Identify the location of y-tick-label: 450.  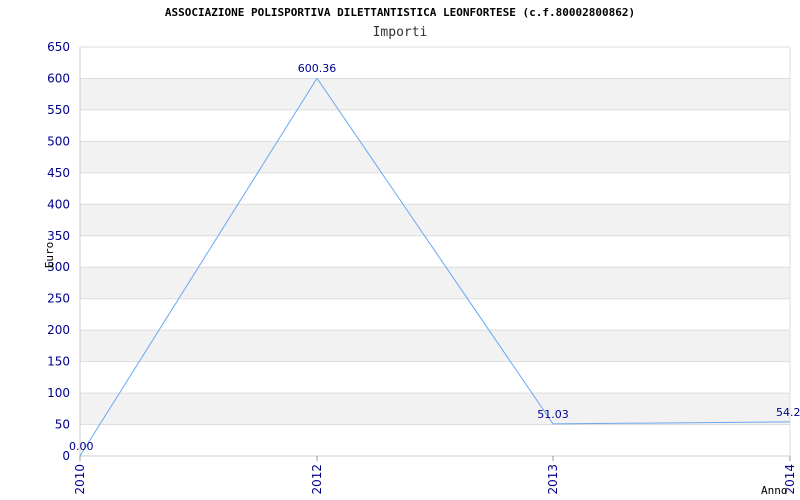
(58, 173).